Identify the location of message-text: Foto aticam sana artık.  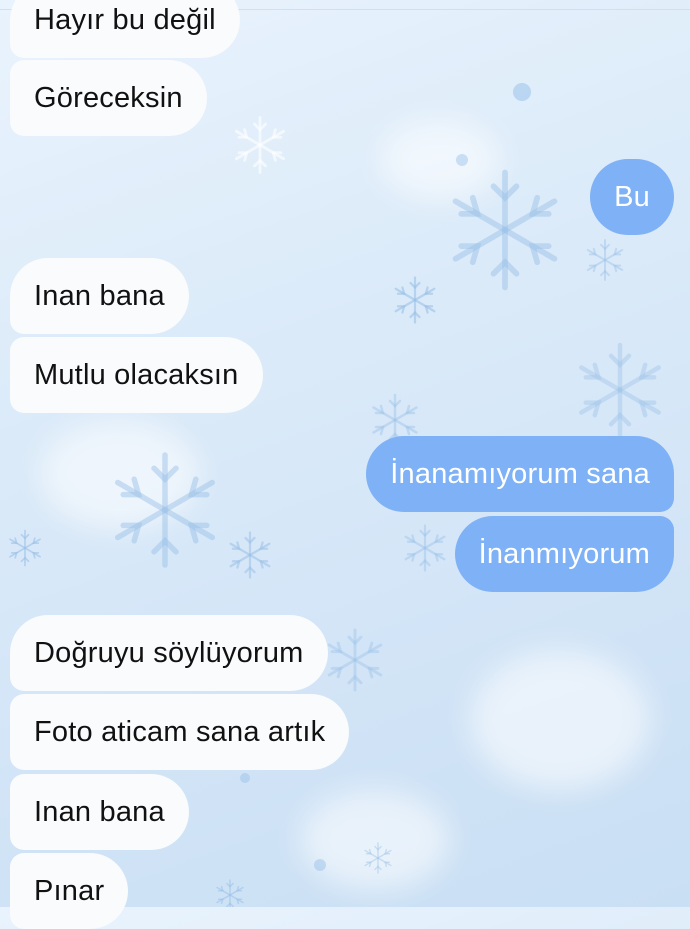
(180, 731).